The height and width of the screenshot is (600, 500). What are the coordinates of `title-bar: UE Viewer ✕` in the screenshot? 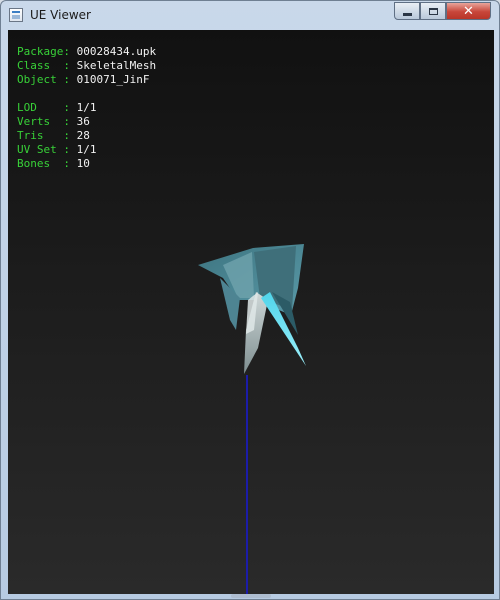 It's located at (250, 15).